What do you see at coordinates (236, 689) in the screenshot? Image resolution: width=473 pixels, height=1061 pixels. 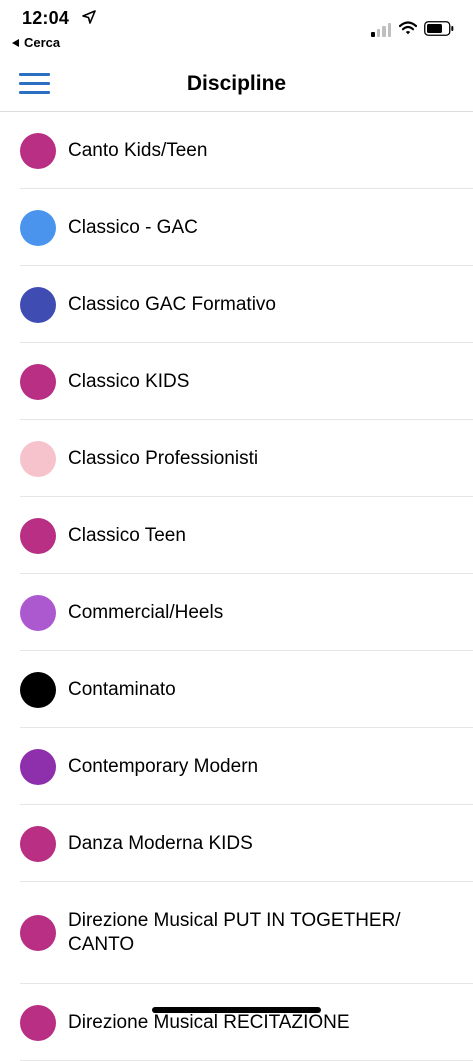 I see `discipline-list-item: Contaminato` at bounding box center [236, 689].